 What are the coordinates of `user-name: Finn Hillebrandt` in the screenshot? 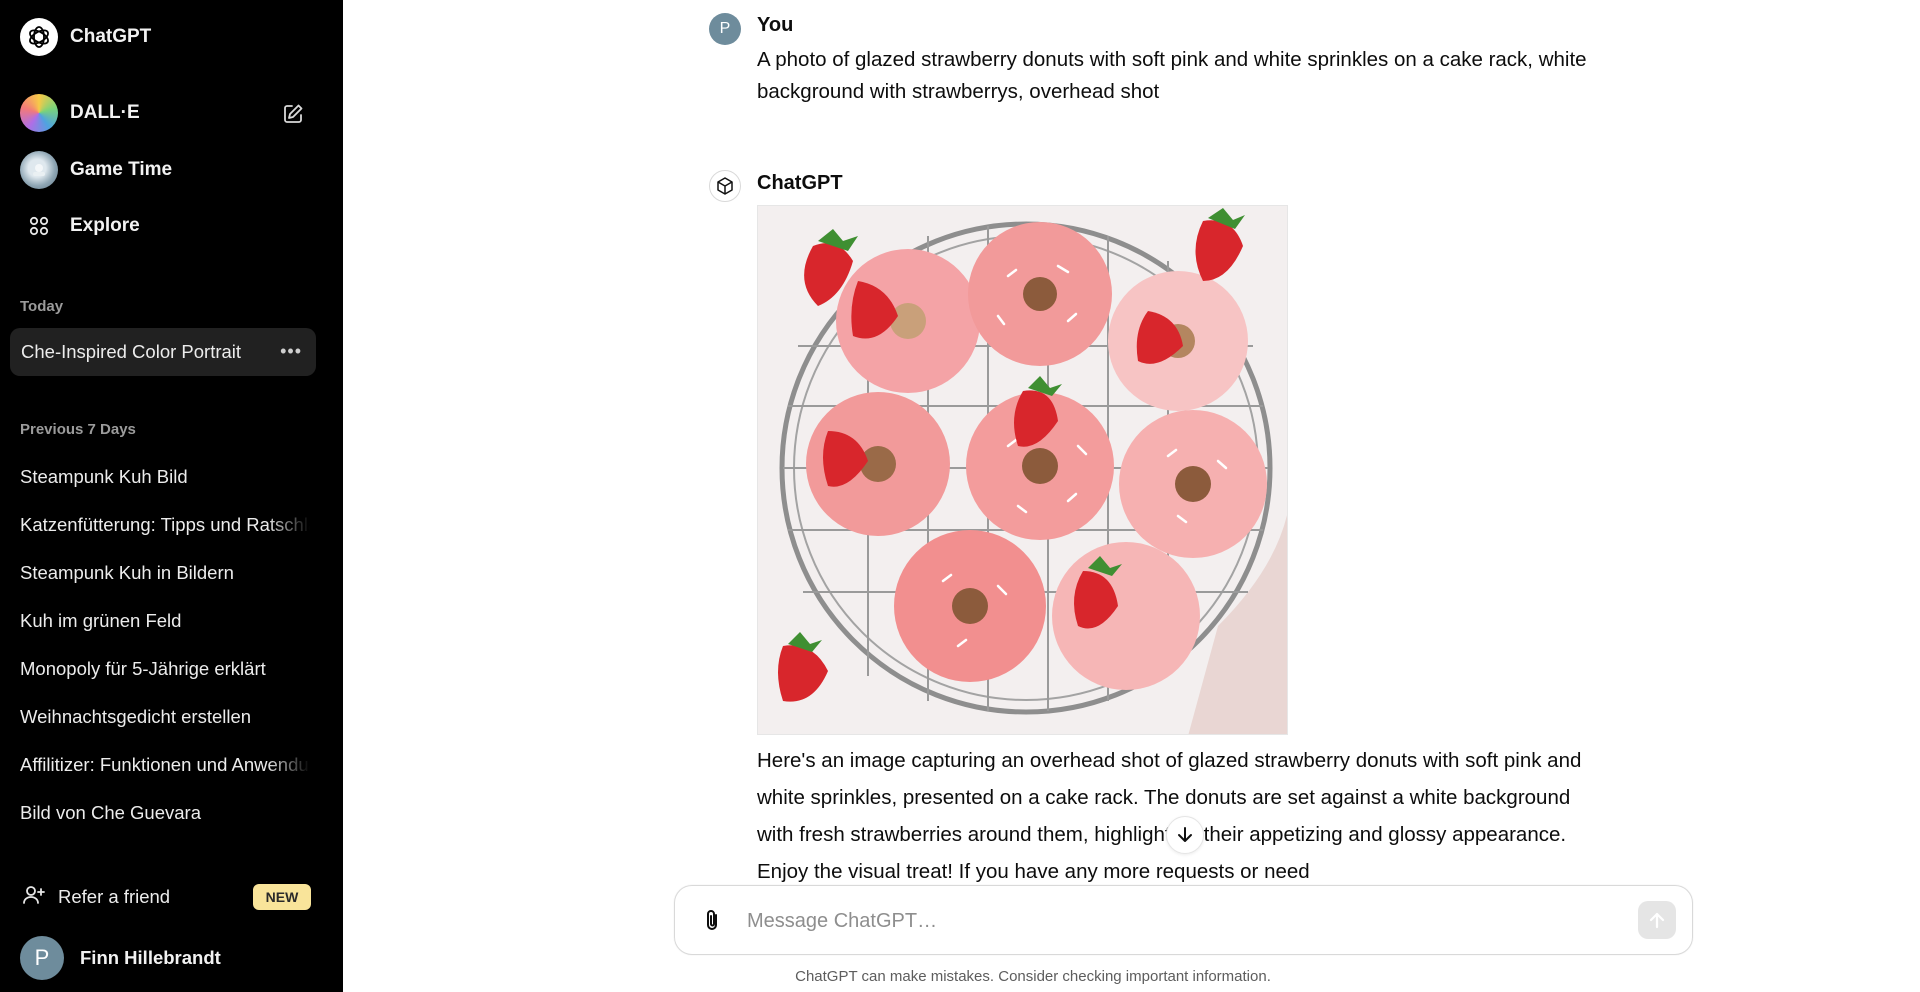 It's located at (150, 957).